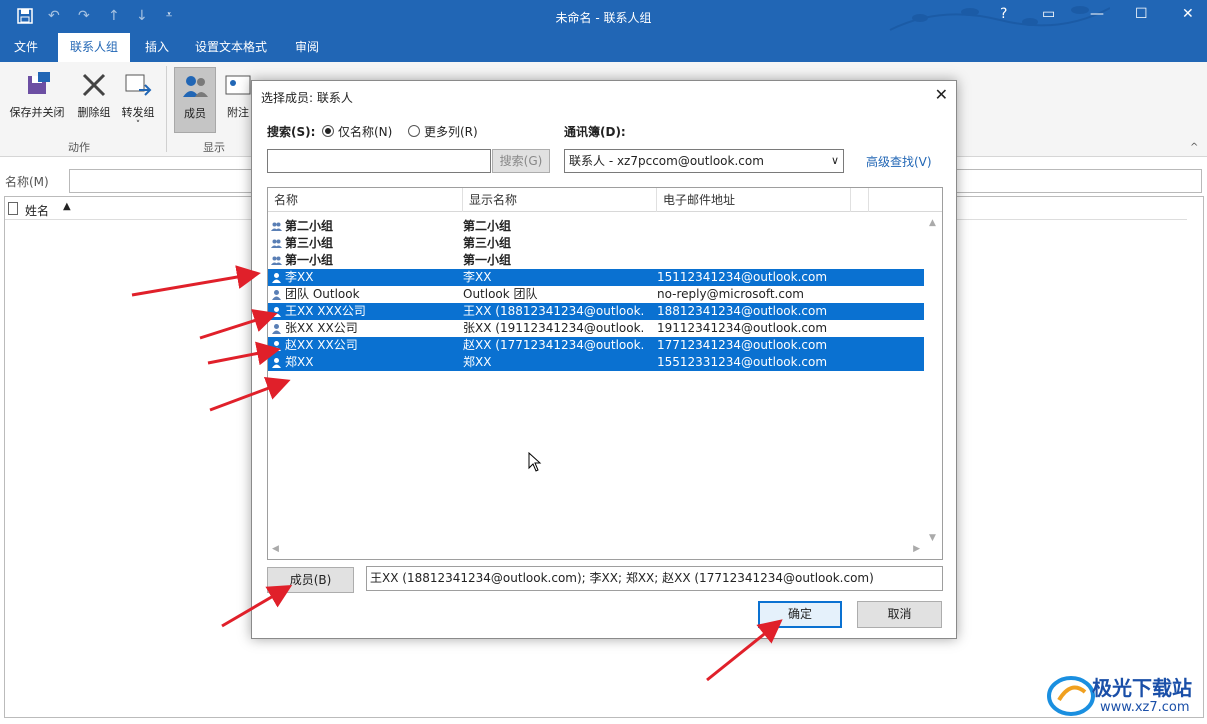 Image resolution: width=1207 pixels, height=724 pixels. I want to click on forward-group-label: 转发组, so click(138, 112).